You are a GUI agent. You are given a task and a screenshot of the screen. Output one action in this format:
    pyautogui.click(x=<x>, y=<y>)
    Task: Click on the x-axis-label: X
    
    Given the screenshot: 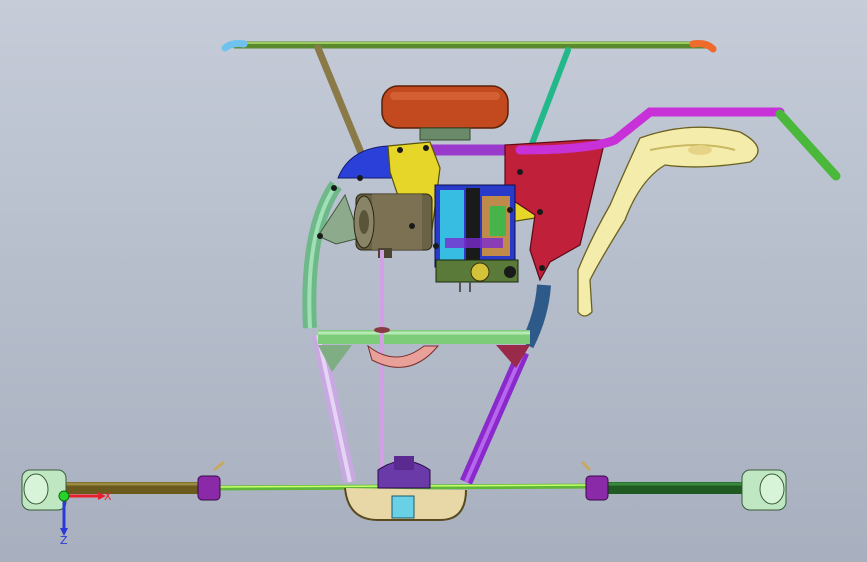 What is the action you would take?
    pyautogui.click(x=108, y=496)
    